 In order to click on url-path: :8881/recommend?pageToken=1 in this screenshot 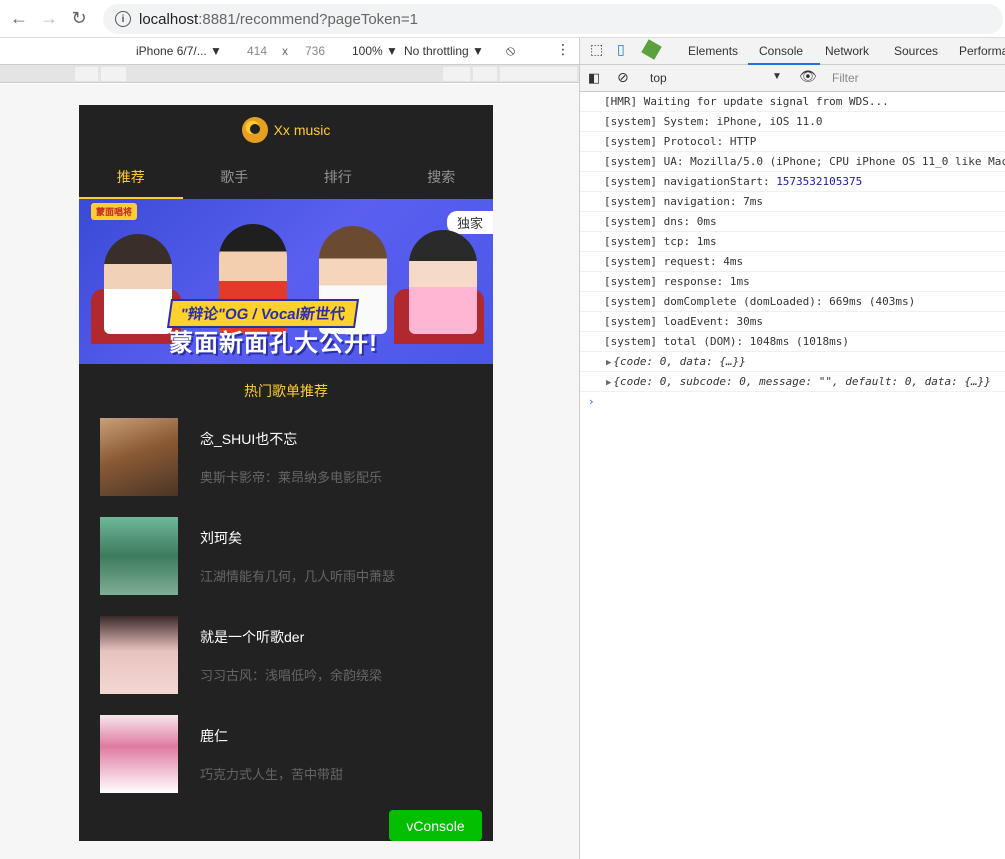, I will do `click(308, 19)`.